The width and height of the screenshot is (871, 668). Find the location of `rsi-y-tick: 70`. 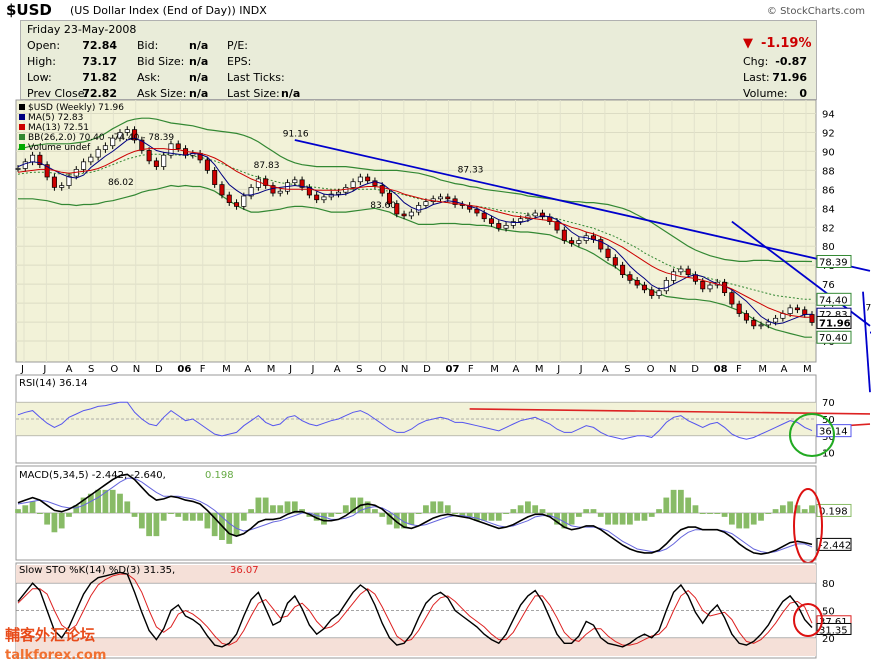

rsi-y-tick: 70 is located at coordinates (828, 403).